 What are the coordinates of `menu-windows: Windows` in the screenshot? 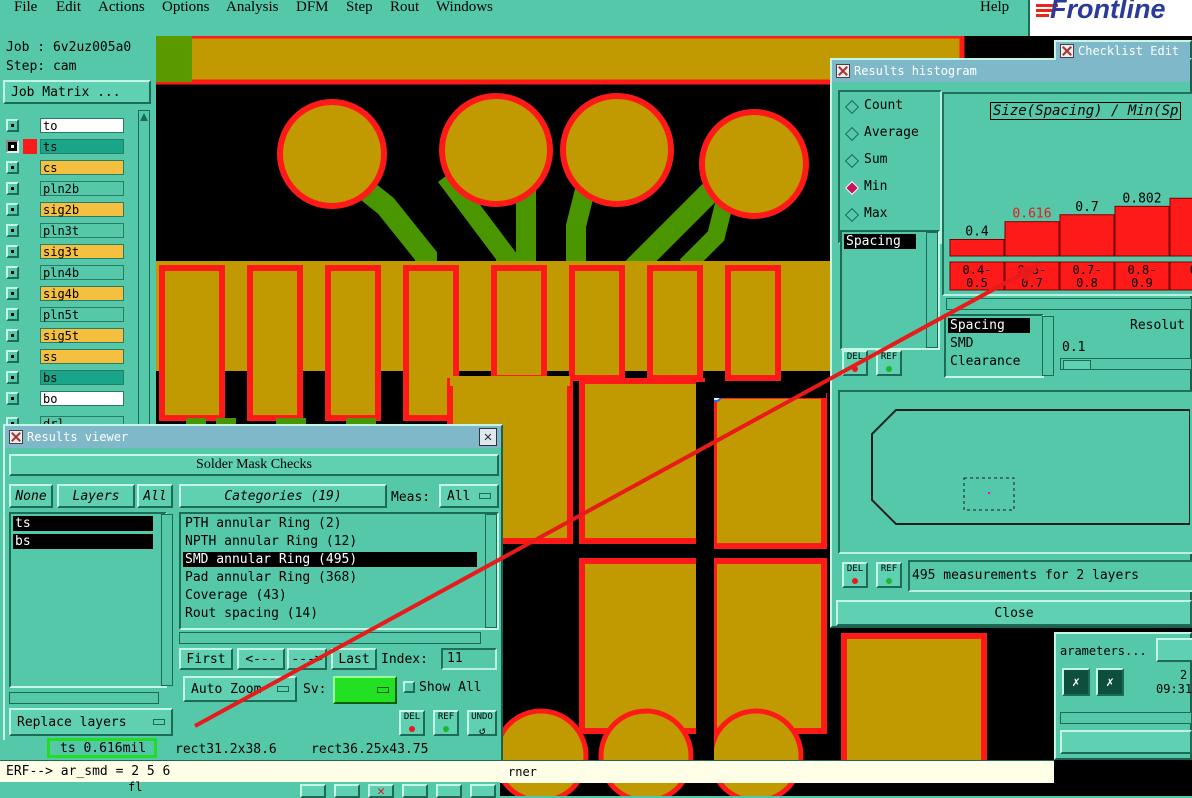 It's located at (464, 8).